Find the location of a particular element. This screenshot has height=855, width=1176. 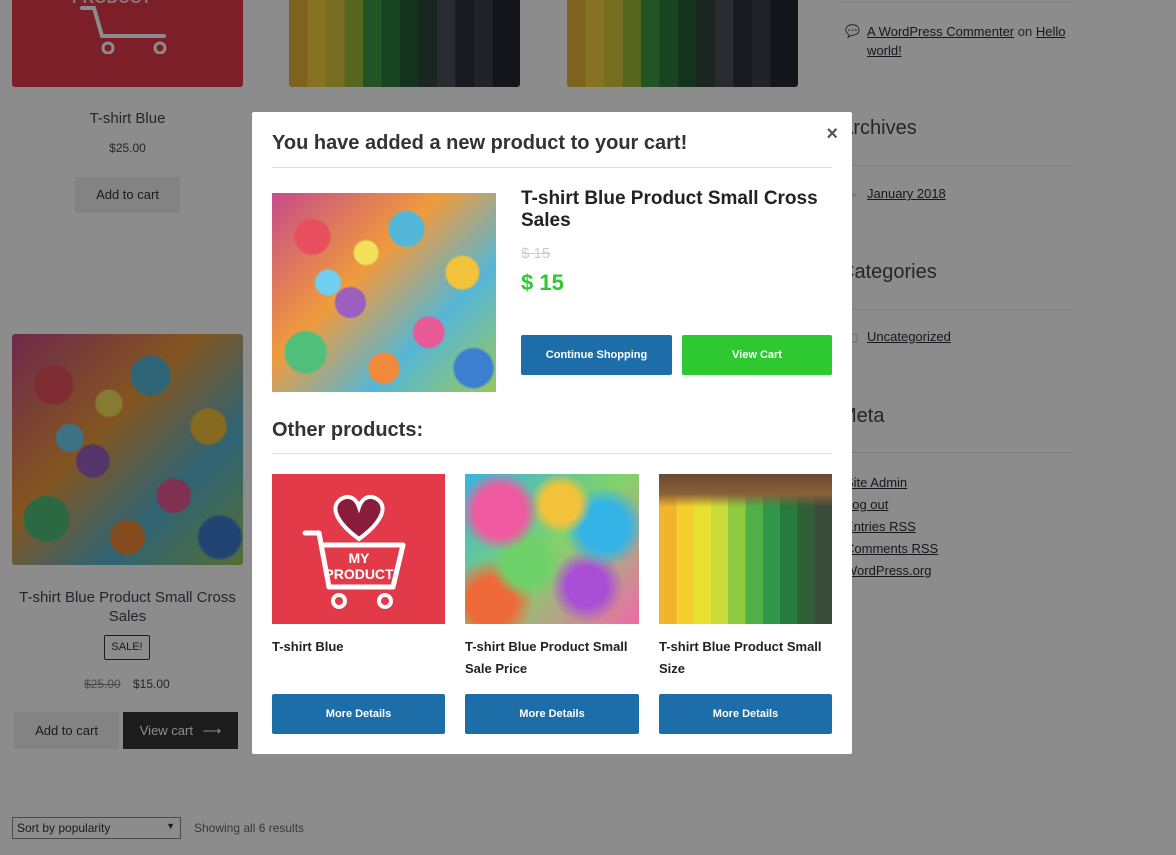

added-product-price: $ 15 is located at coordinates (542, 282).